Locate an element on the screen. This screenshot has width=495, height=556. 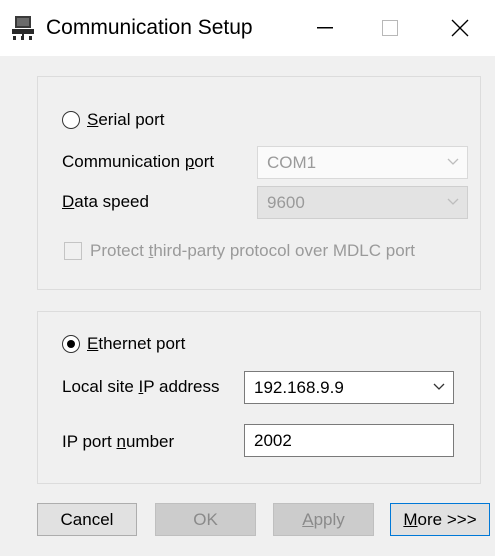
serial-port-radio-circle is located at coordinates (71, 120).